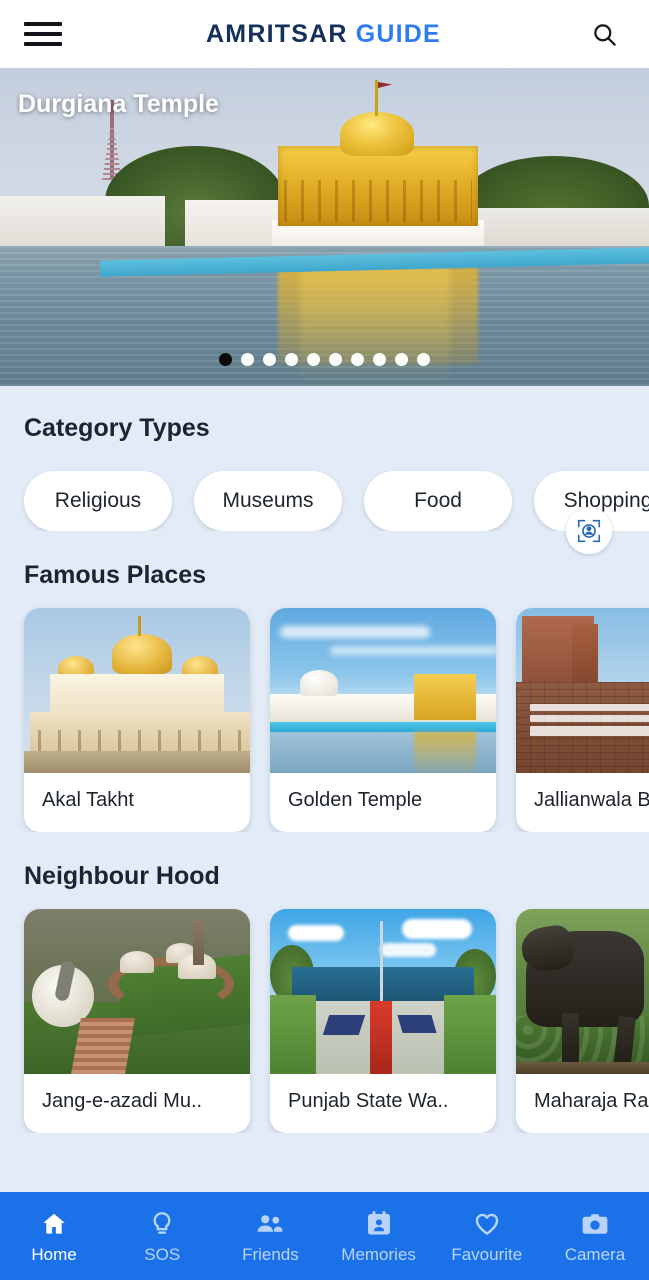  I want to click on category-chip-label: Religious, so click(98, 500).